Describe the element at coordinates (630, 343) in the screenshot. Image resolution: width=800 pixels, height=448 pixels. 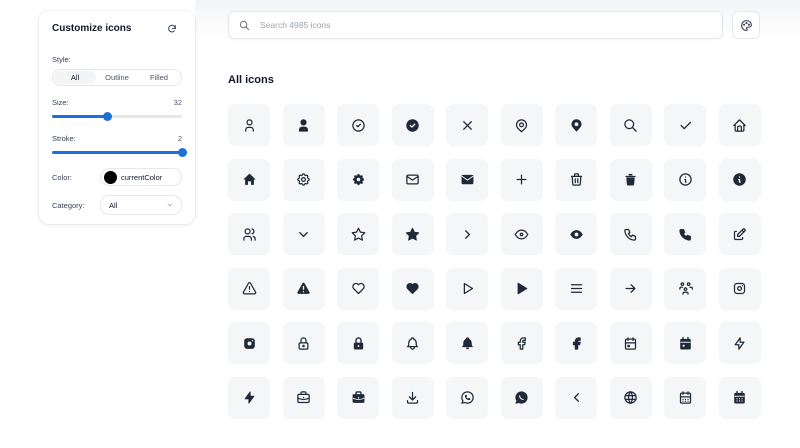
I see `icon-tile-calendar-event: calendar-event` at that location.